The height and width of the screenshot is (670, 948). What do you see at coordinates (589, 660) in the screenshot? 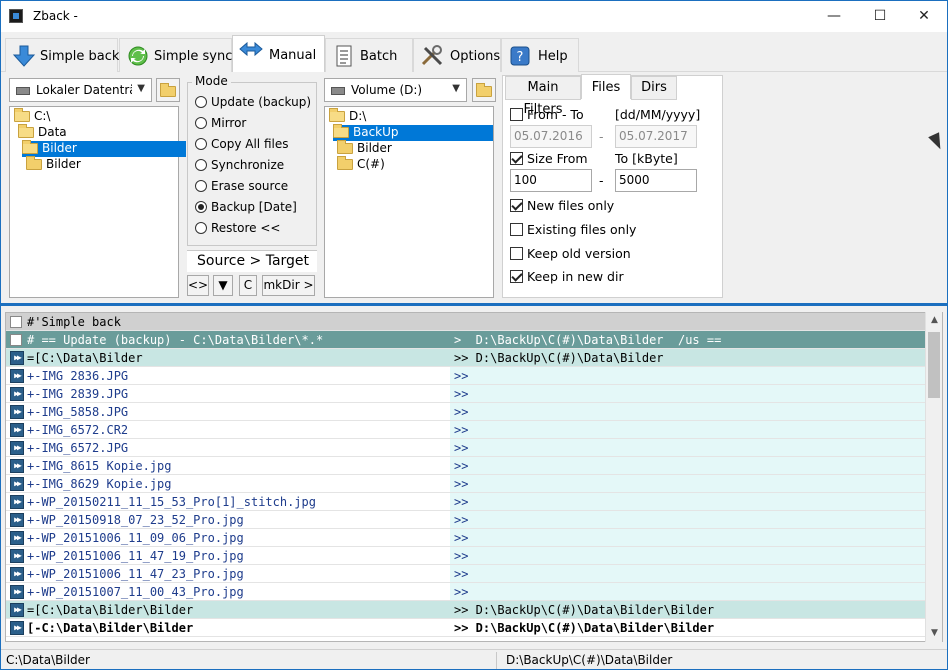
I see `status-target-path: D:\BackUp\C(#)\Data\Bilder` at bounding box center [589, 660].